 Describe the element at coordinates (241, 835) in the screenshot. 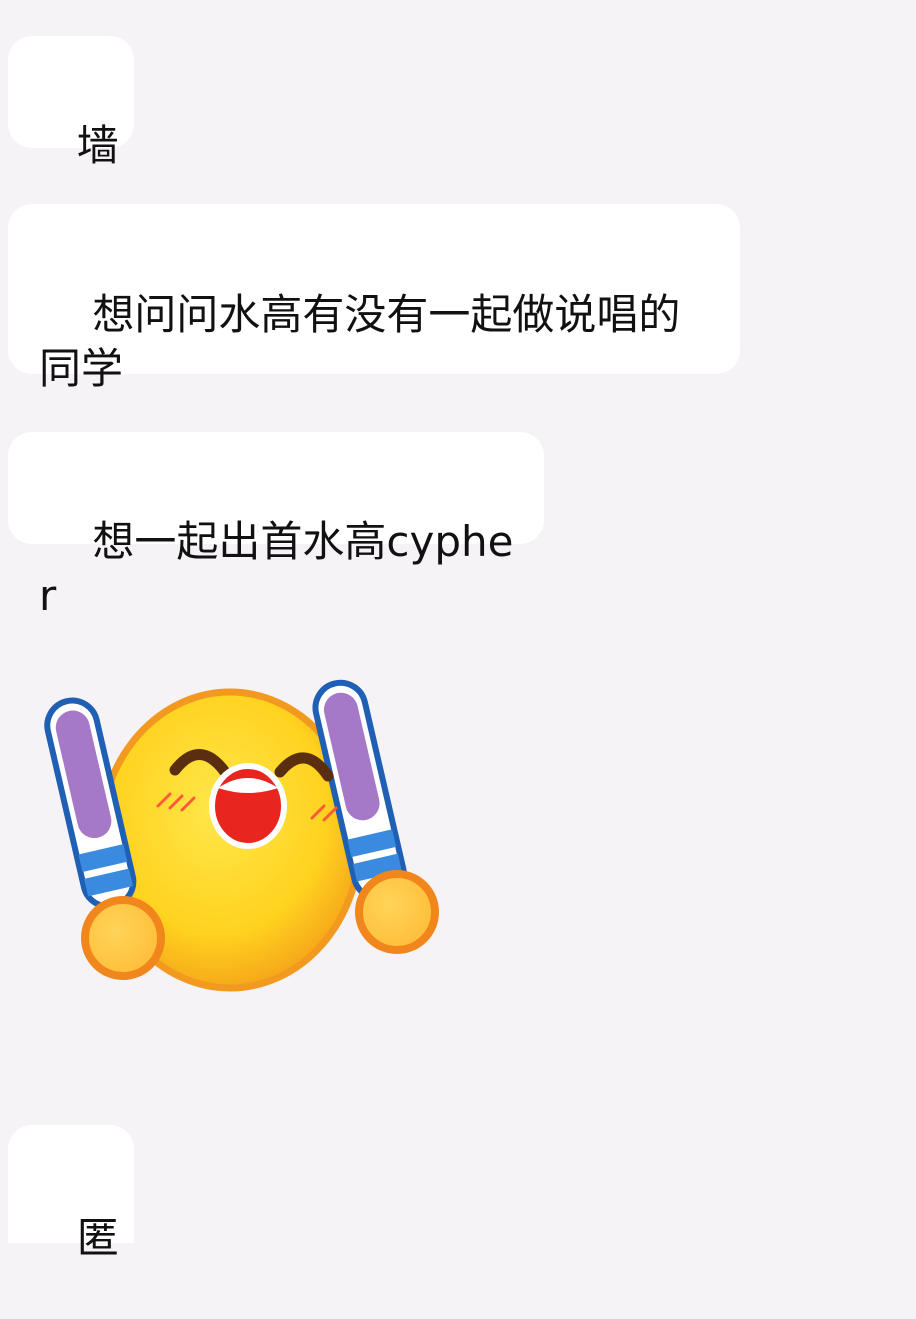

I see `cheering-emoji-icon` at that location.